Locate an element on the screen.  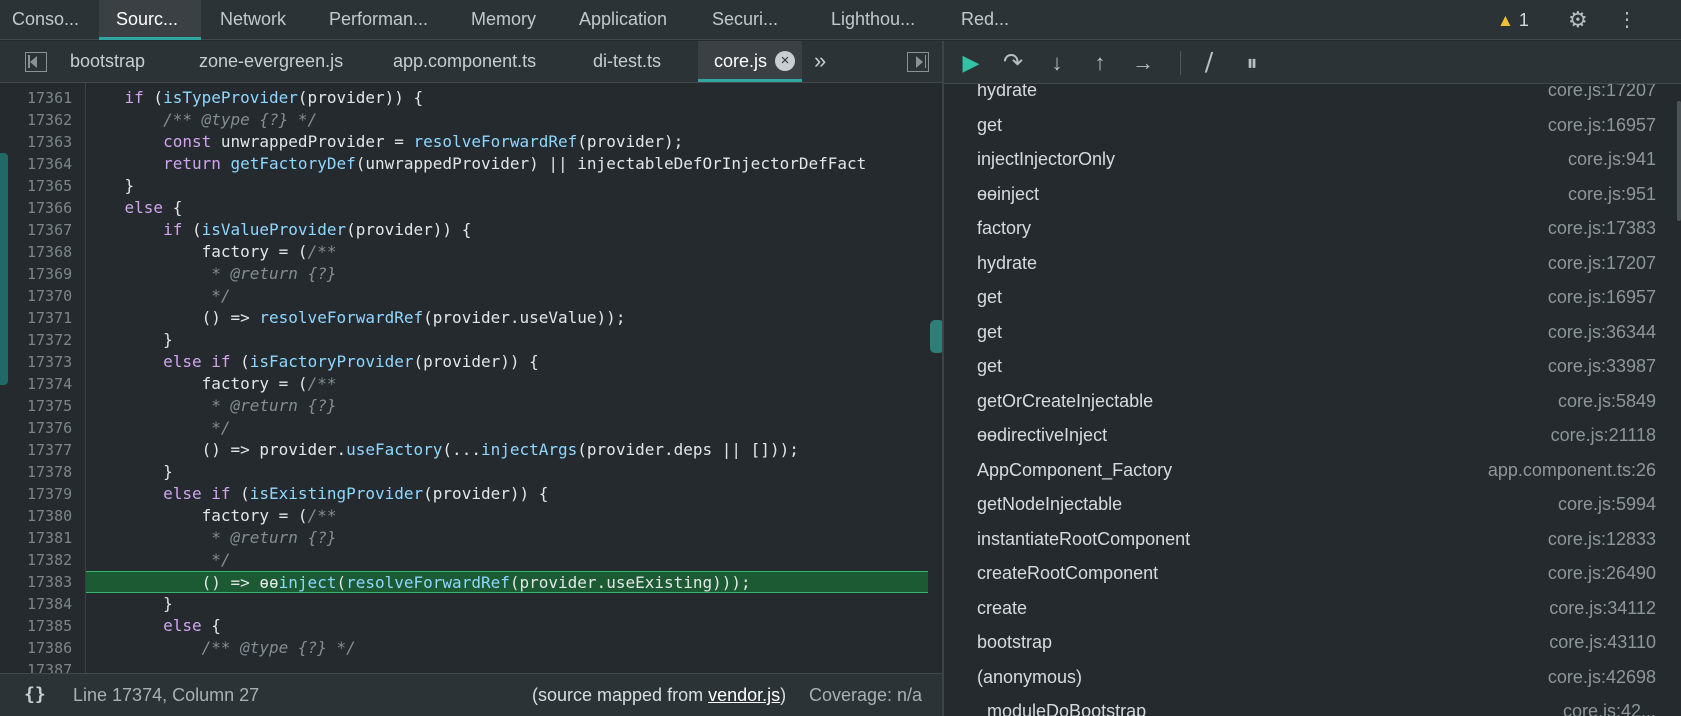
call-frame-location: core.js:17383 is located at coordinates (1602, 228).